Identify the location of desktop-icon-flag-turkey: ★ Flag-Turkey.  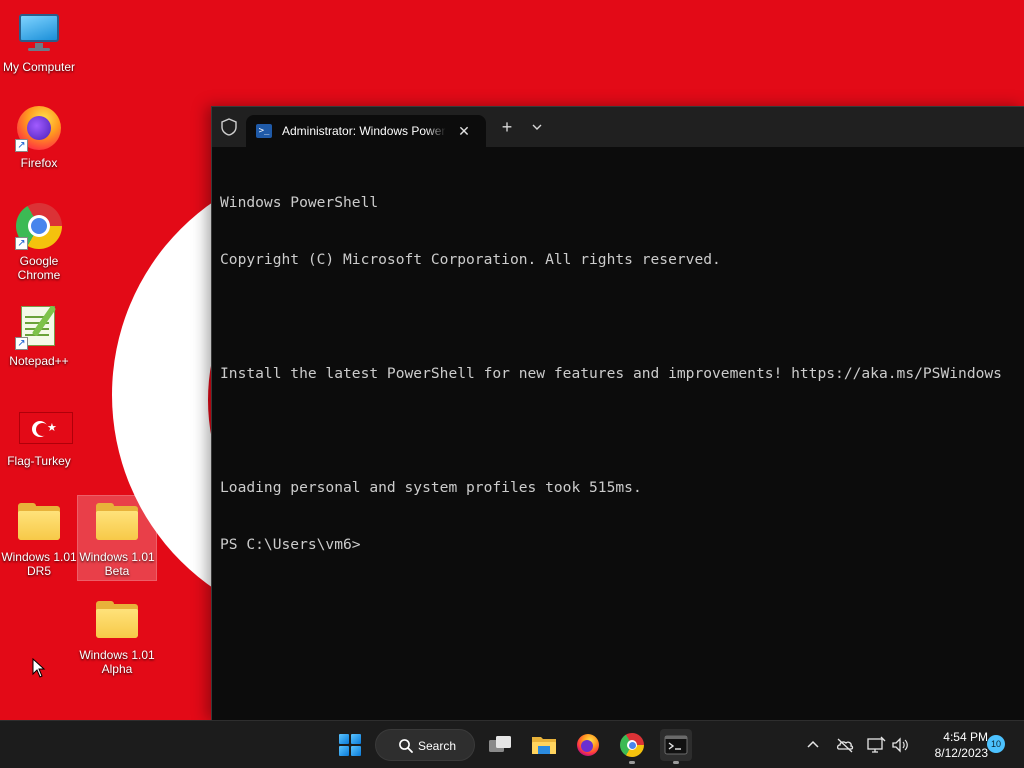
(39, 435).